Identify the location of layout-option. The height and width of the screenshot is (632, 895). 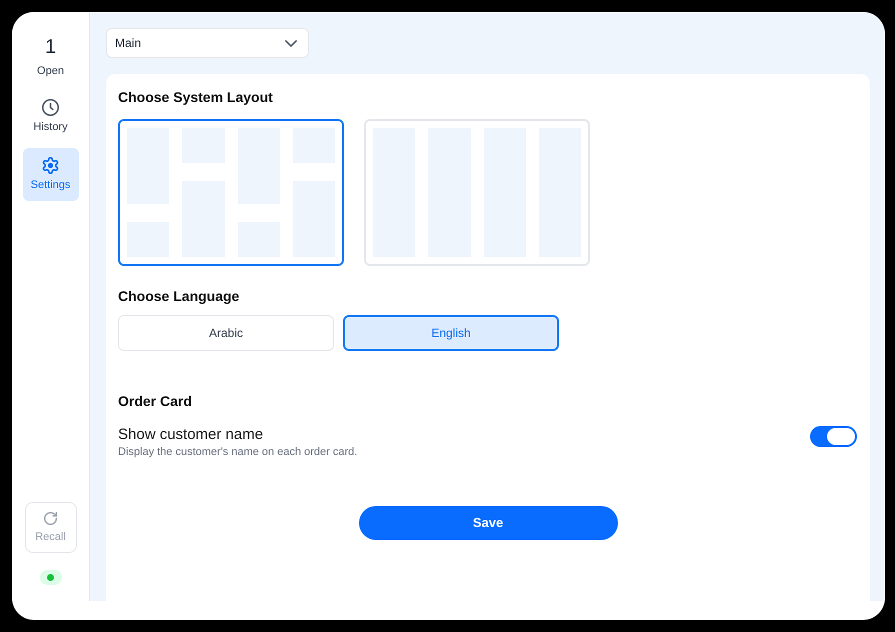
(231, 192).